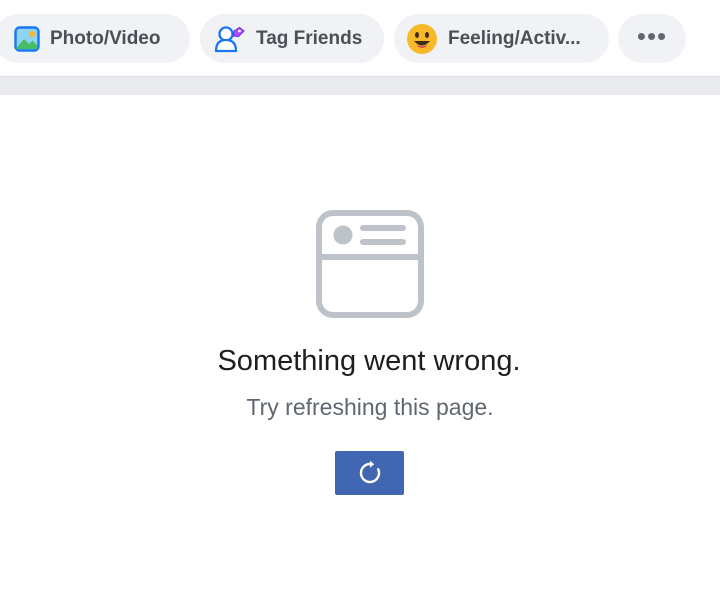 The image size is (720, 600). I want to click on photo-video-button: Photo/Video, so click(95, 38).